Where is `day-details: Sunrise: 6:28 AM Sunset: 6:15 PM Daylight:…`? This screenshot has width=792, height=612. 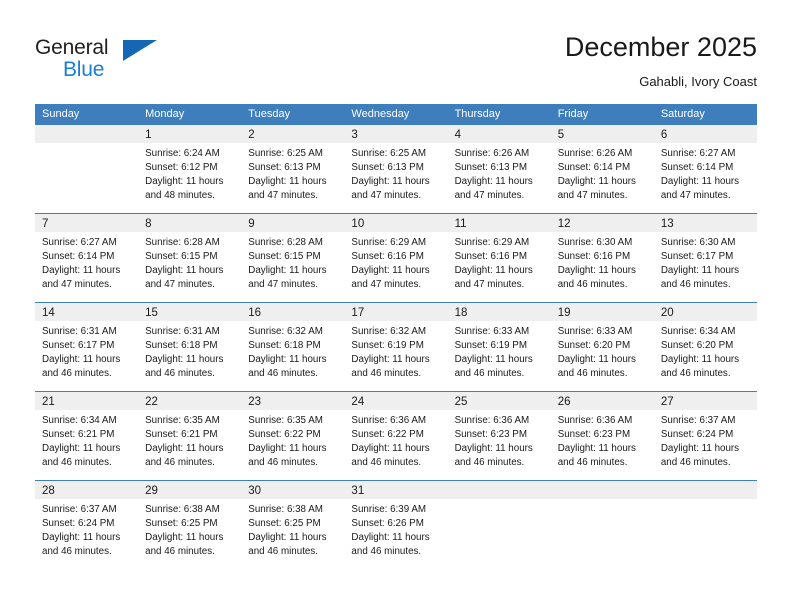
day-details: Sunrise: 6:28 AM Sunset: 6:15 PM Daylight:… is located at coordinates (189, 262).